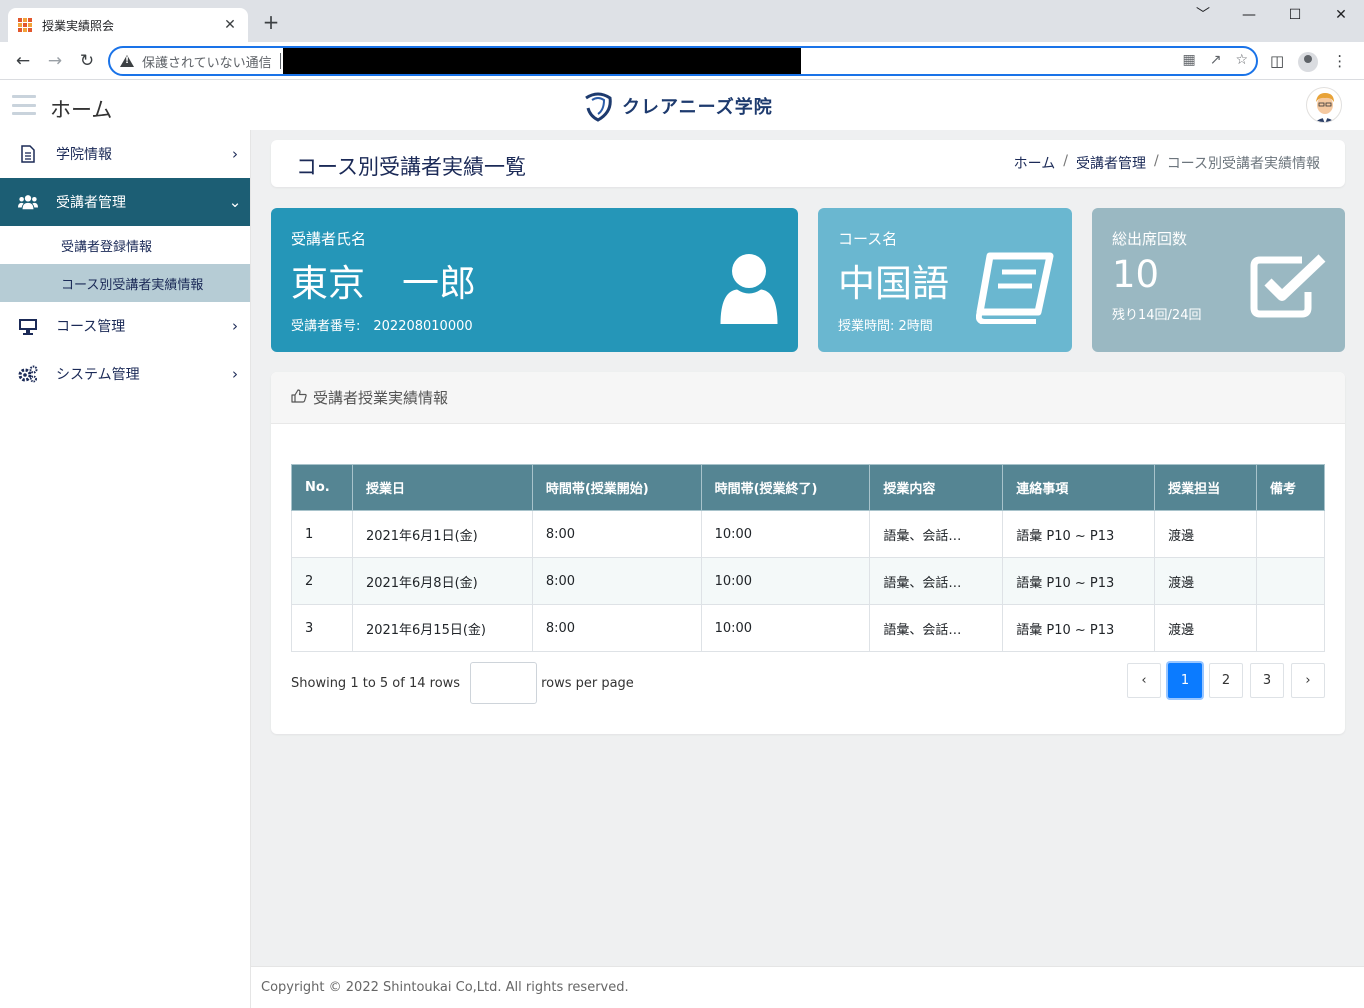 This screenshot has height=1008, width=1364. I want to click on document-icon, so click(28, 154).